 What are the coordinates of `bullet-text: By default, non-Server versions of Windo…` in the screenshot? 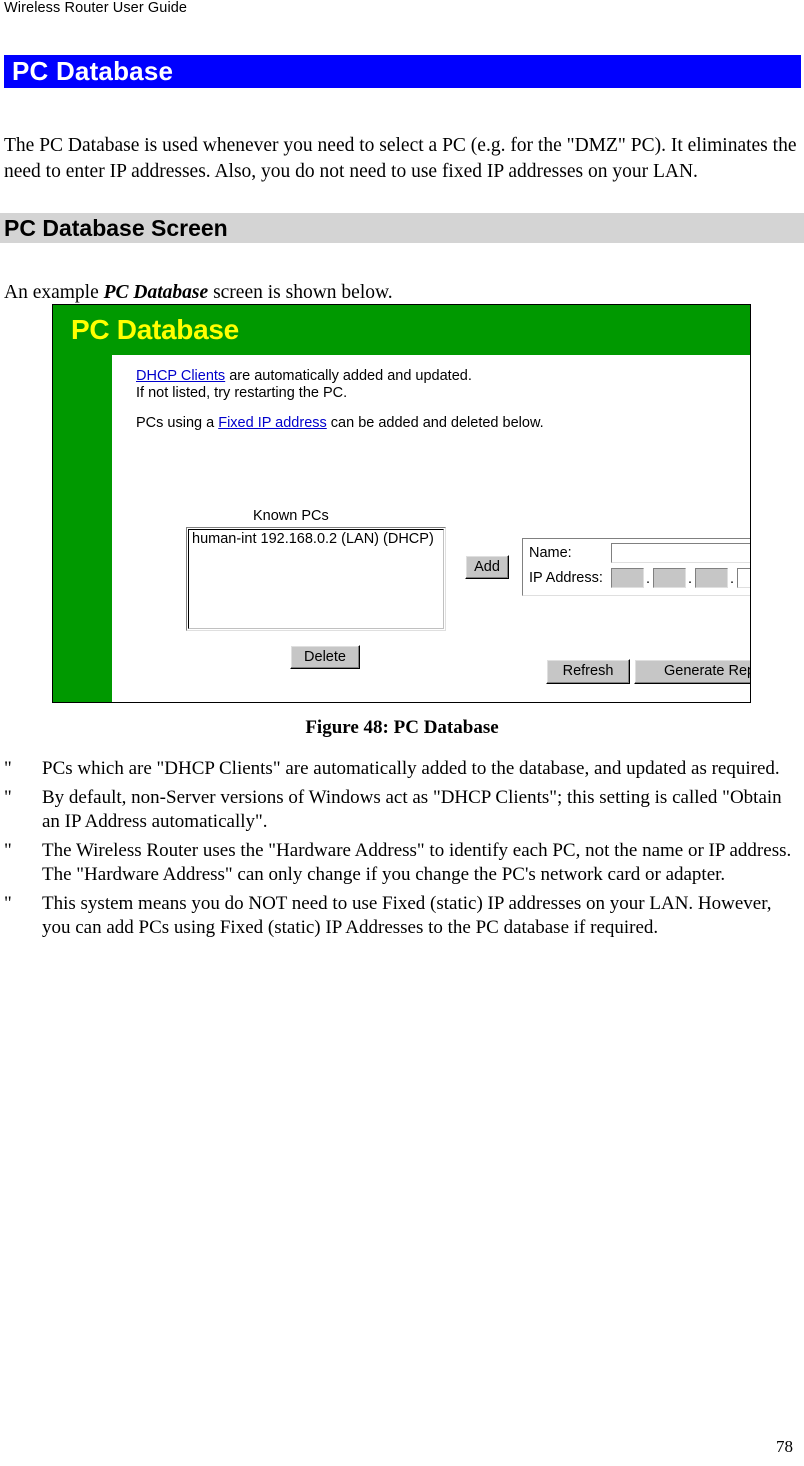 It's located at (412, 809).